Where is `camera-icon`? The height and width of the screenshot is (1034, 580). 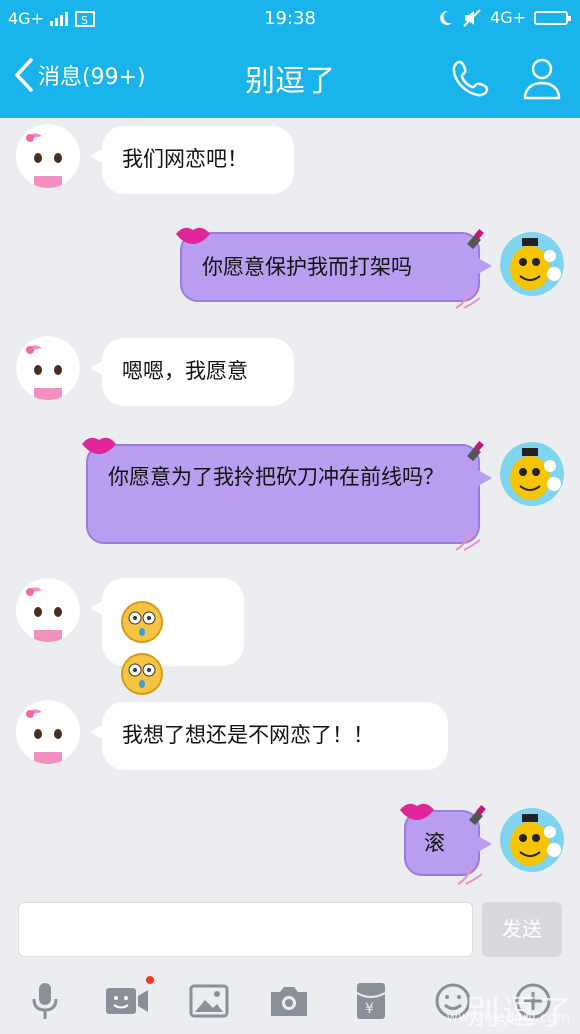
camera-icon is located at coordinates (289, 1001).